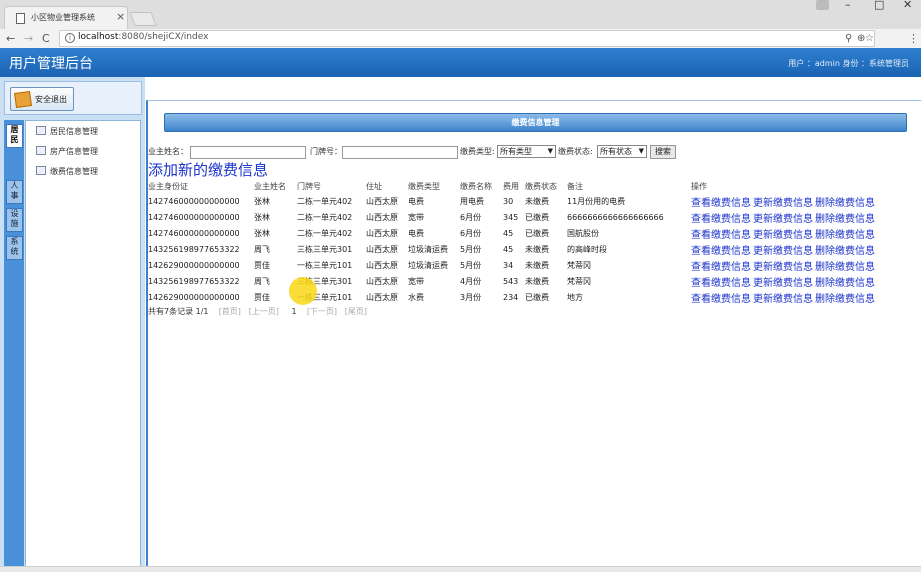  What do you see at coordinates (472, 201) in the screenshot?
I see `table-cell: 用电费` at bounding box center [472, 201].